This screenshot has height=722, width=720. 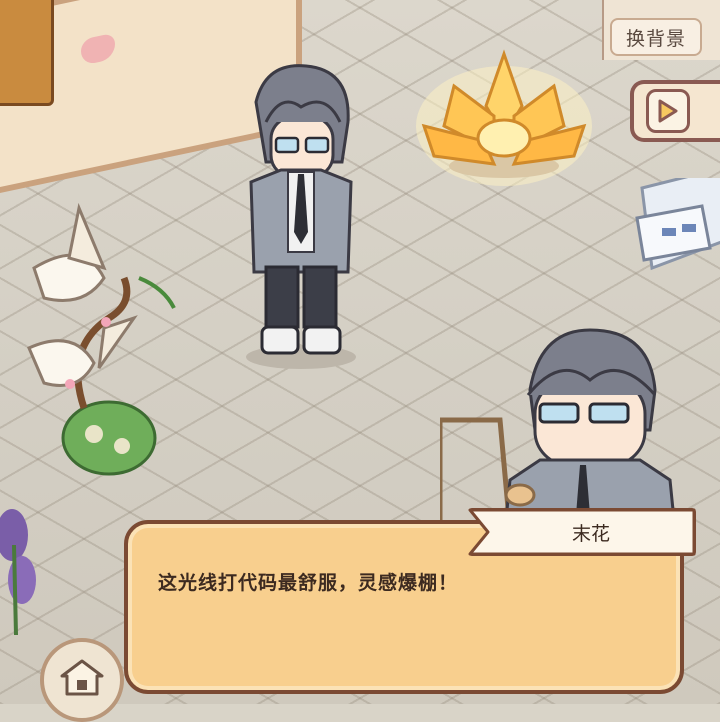 What do you see at coordinates (504, 116) in the screenshot?
I see `lotus-lamp` at bounding box center [504, 116].